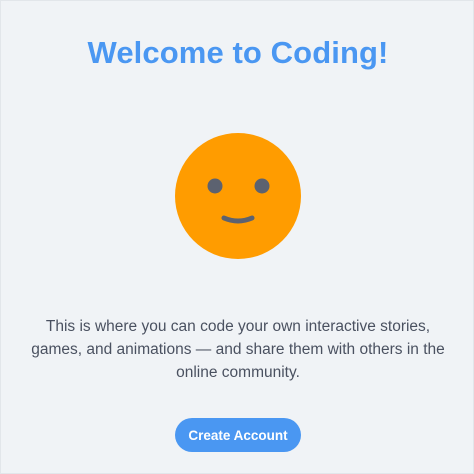 The height and width of the screenshot is (474, 474). I want to click on create-account-button: Create Account, so click(238, 435).